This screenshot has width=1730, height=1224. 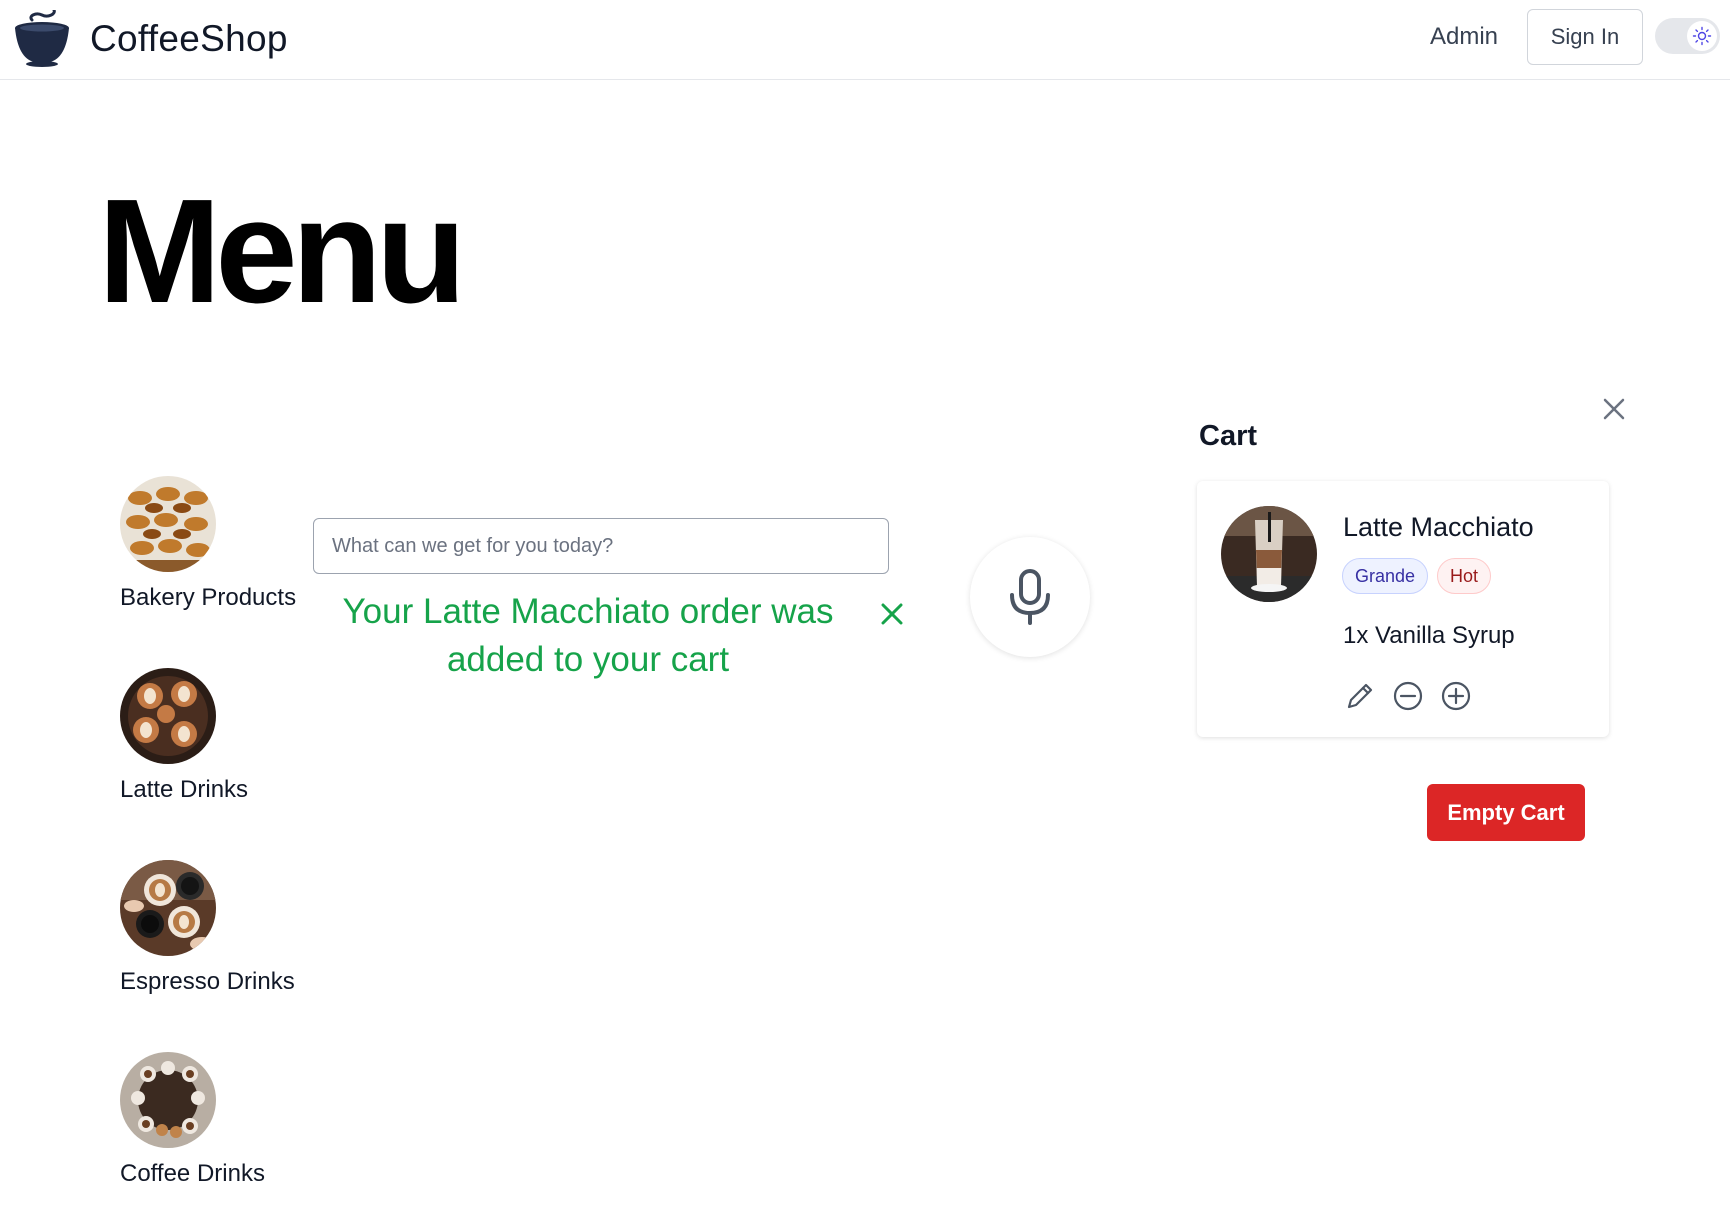 I want to click on temperature-badge: Hot, so click(x=1464, y=576).